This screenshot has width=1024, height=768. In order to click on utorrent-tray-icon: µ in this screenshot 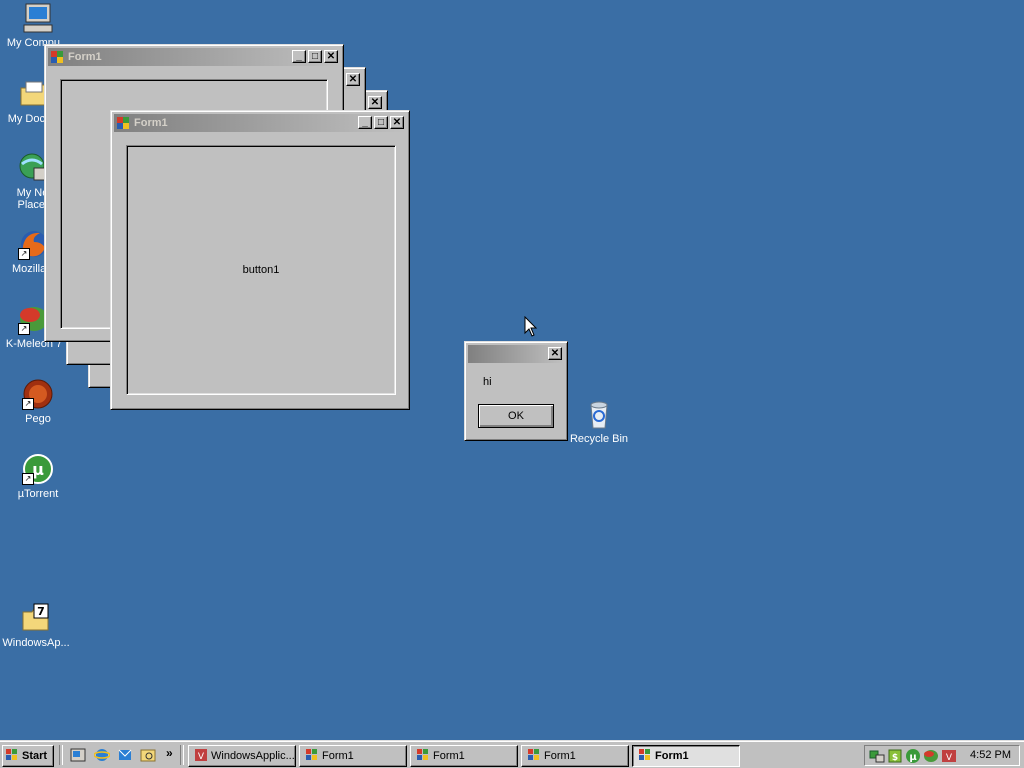, I will do `click(913, 756)`.